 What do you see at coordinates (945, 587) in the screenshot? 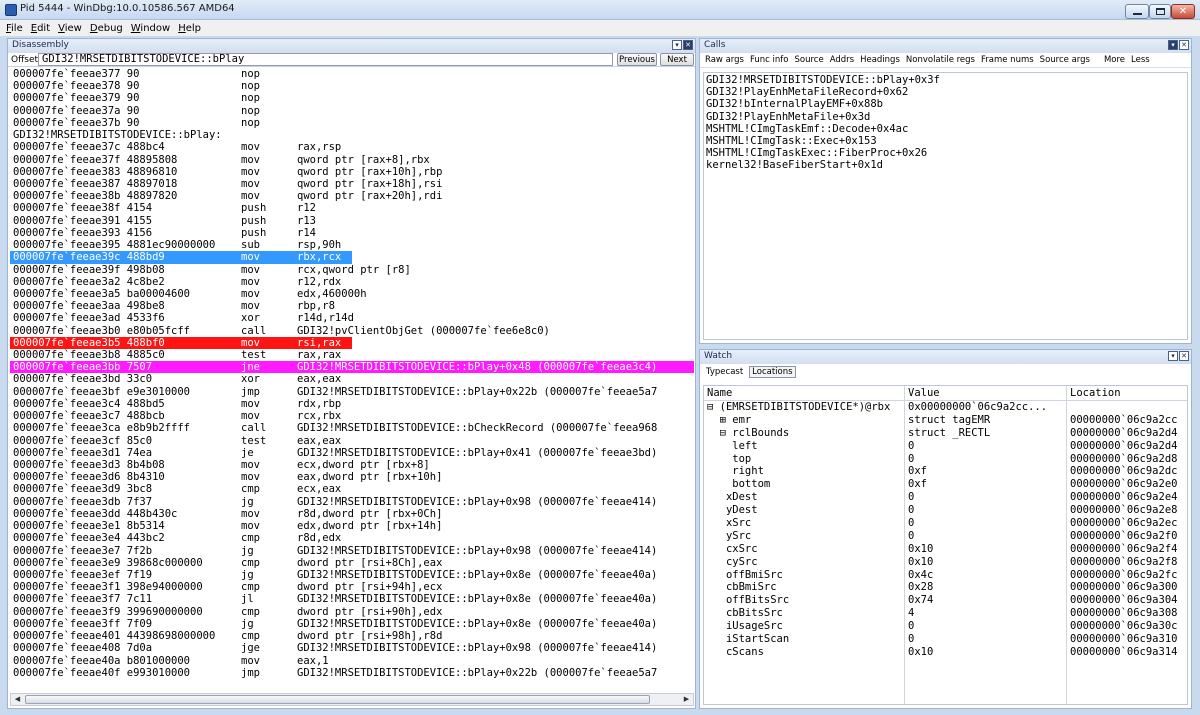
I see `watch-row: cbBmiSrc 0x28 00000000`06c9a300` at bounding box center [945, 587].